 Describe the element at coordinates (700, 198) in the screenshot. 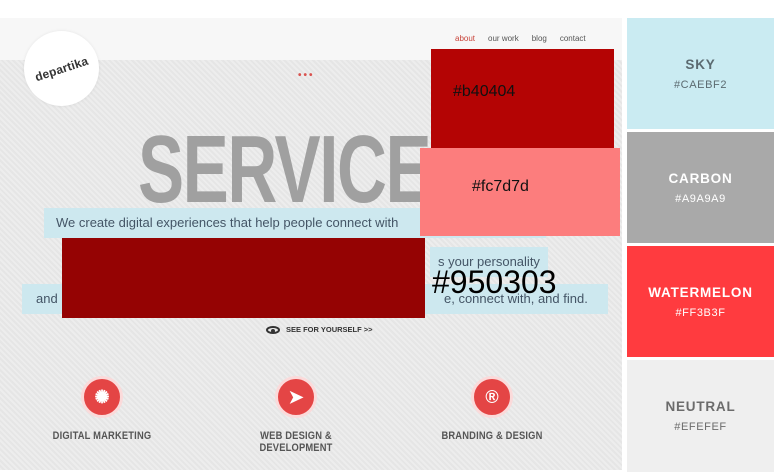

I see `color-hex: #A9A9A9` at that location.